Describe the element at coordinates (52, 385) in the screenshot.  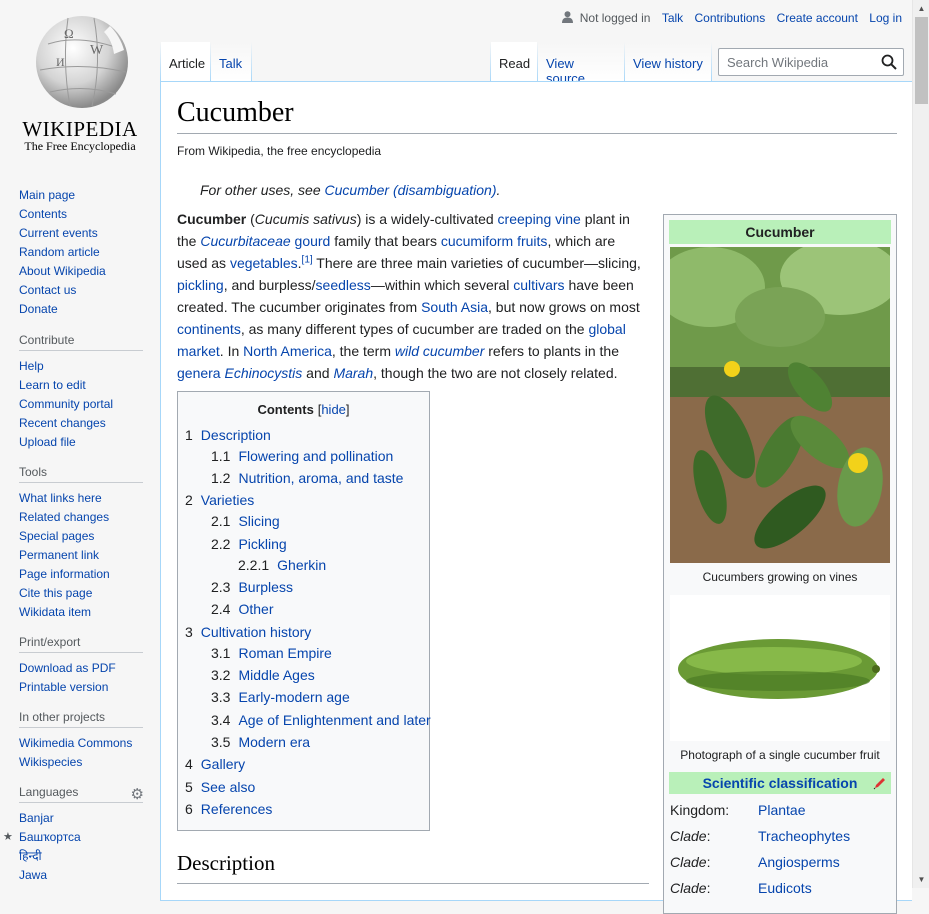
I see `sidebar-item-learn-to-edit: Learn to edit` at that location.